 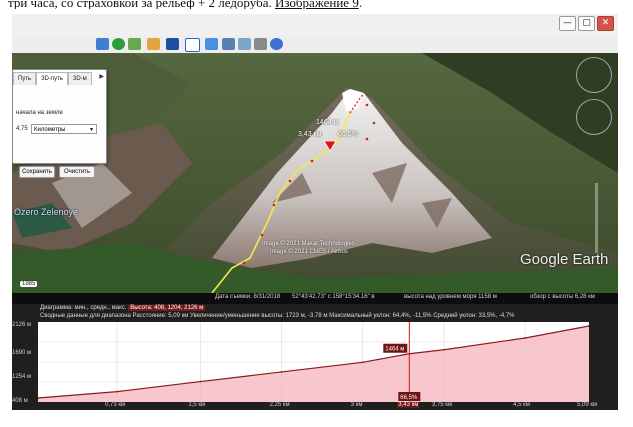 I want to click on status-coords: 52°43'42.73" с 158°15'34.16" в, so click(x=333, y=297).